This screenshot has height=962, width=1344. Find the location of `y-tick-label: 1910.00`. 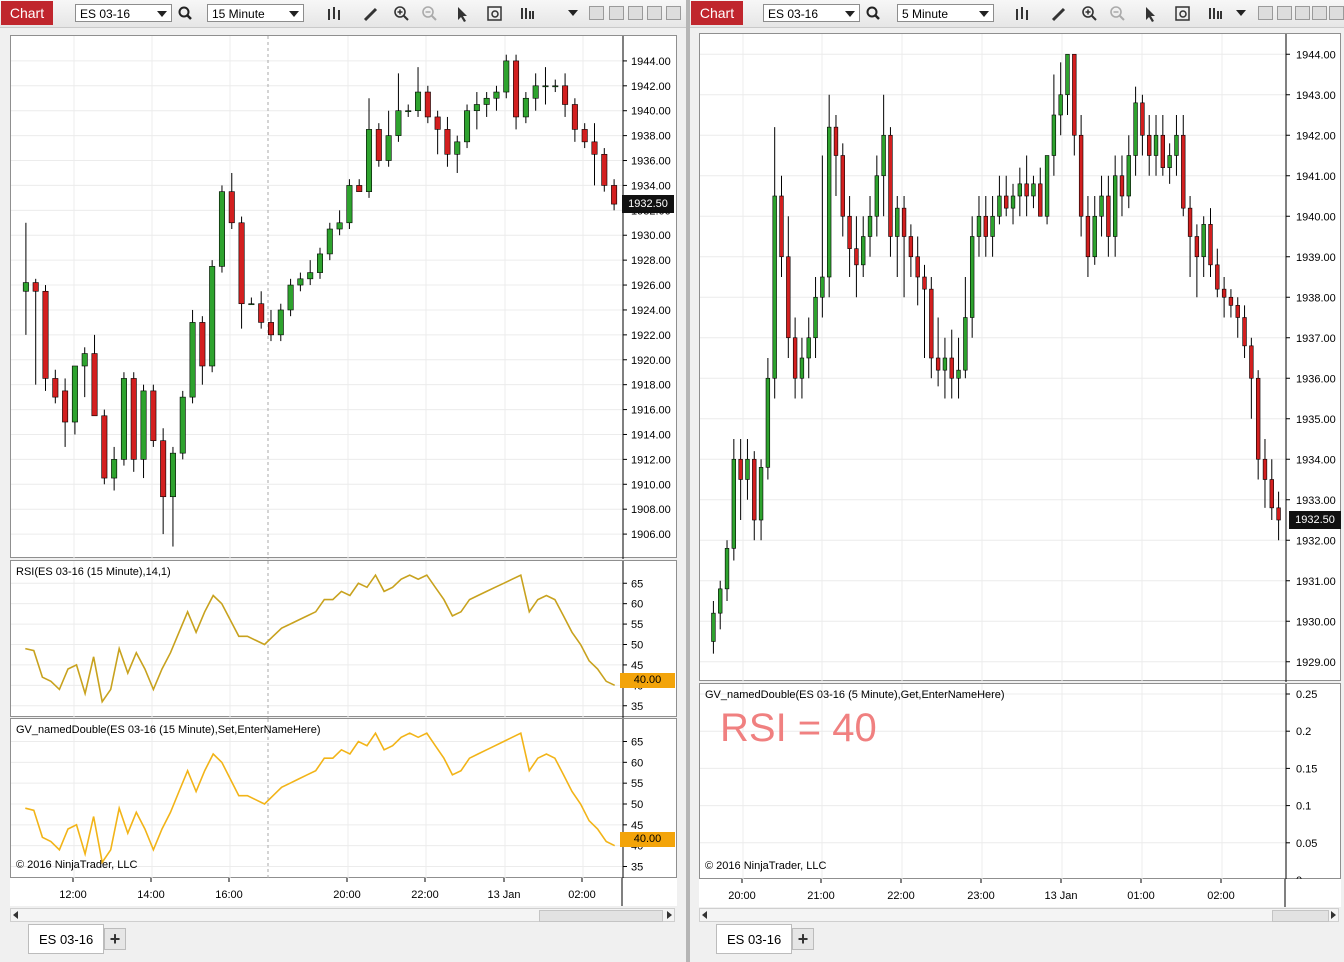

y-tick-label: 1910.00 is located at coordinates (651, 485).